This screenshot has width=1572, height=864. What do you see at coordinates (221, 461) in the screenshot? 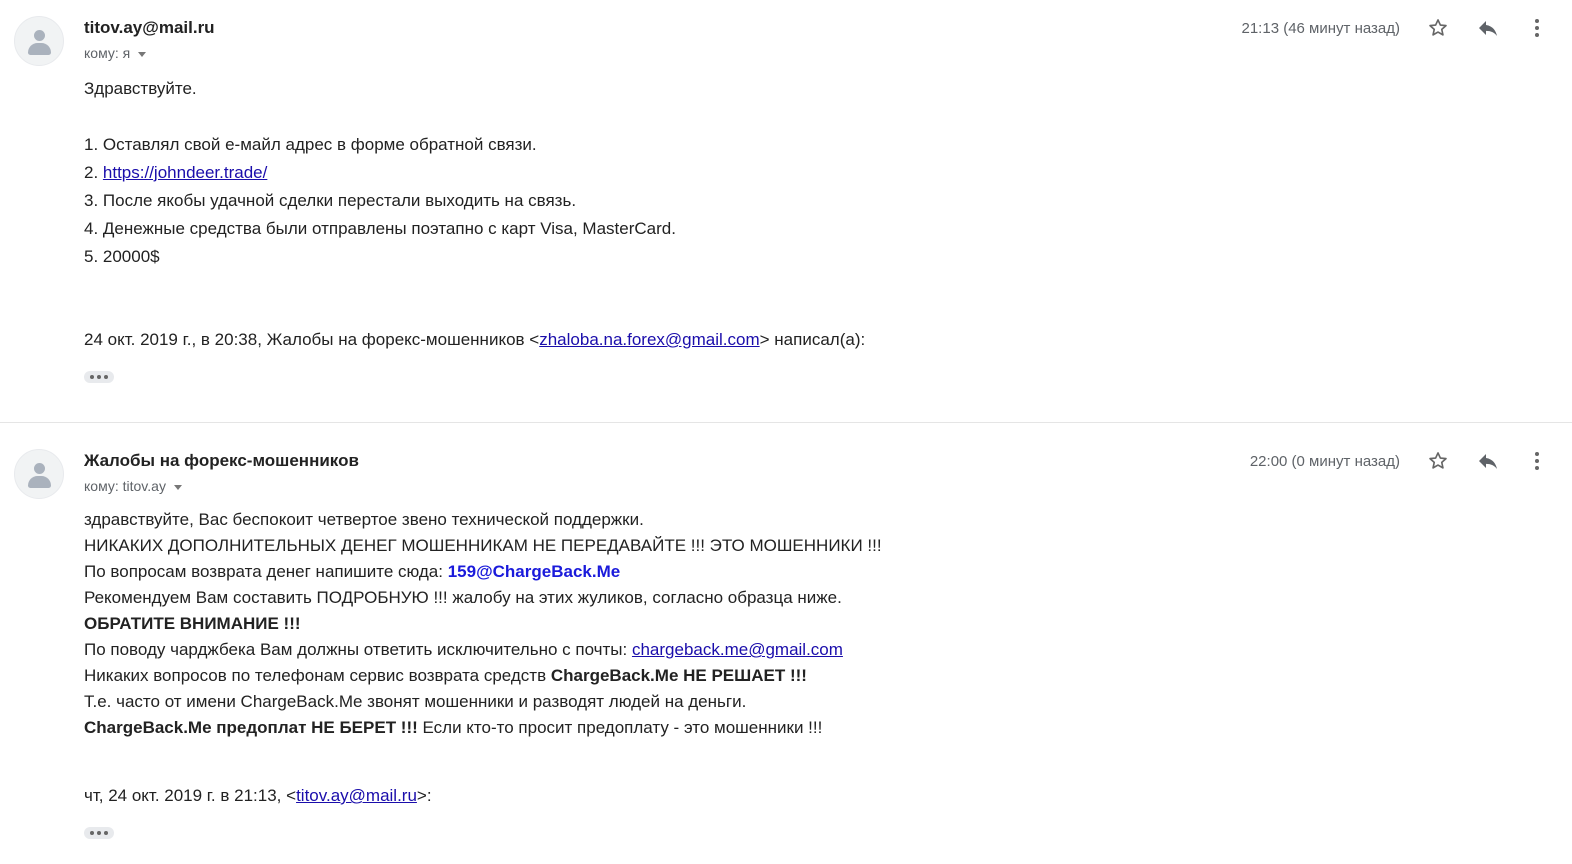
I see `sender-name: Жалобы на форекс-мошенников` at bounding box center [221, 461].